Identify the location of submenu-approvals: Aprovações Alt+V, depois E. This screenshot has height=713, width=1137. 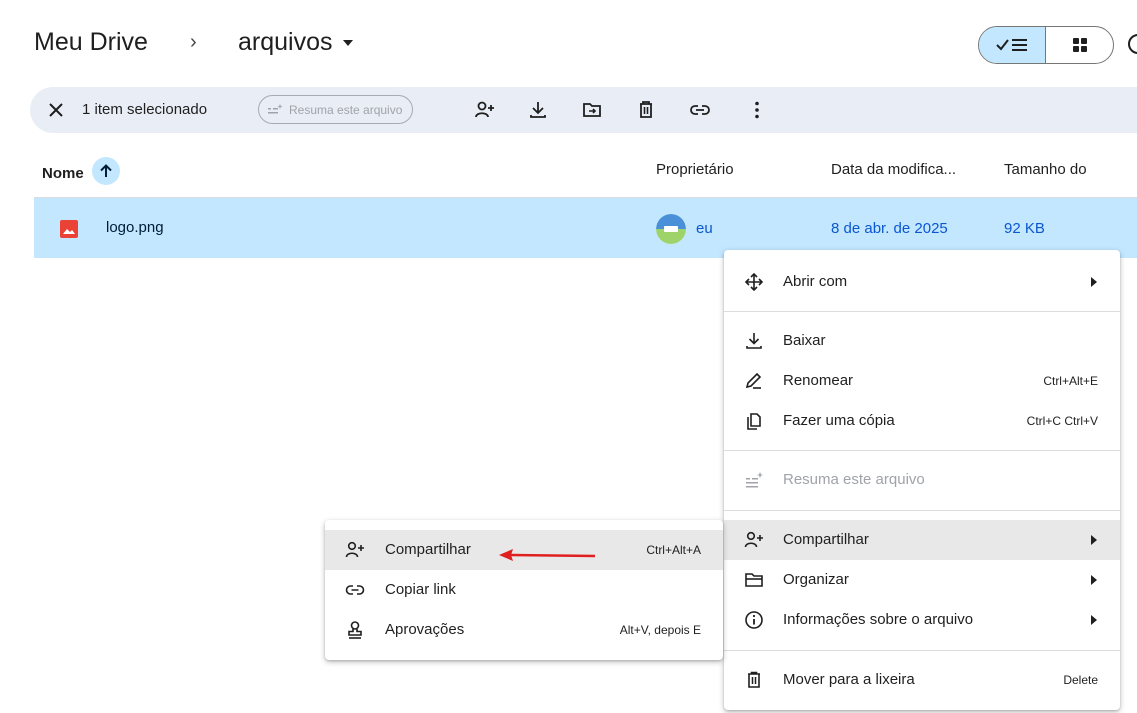
(524, 630).